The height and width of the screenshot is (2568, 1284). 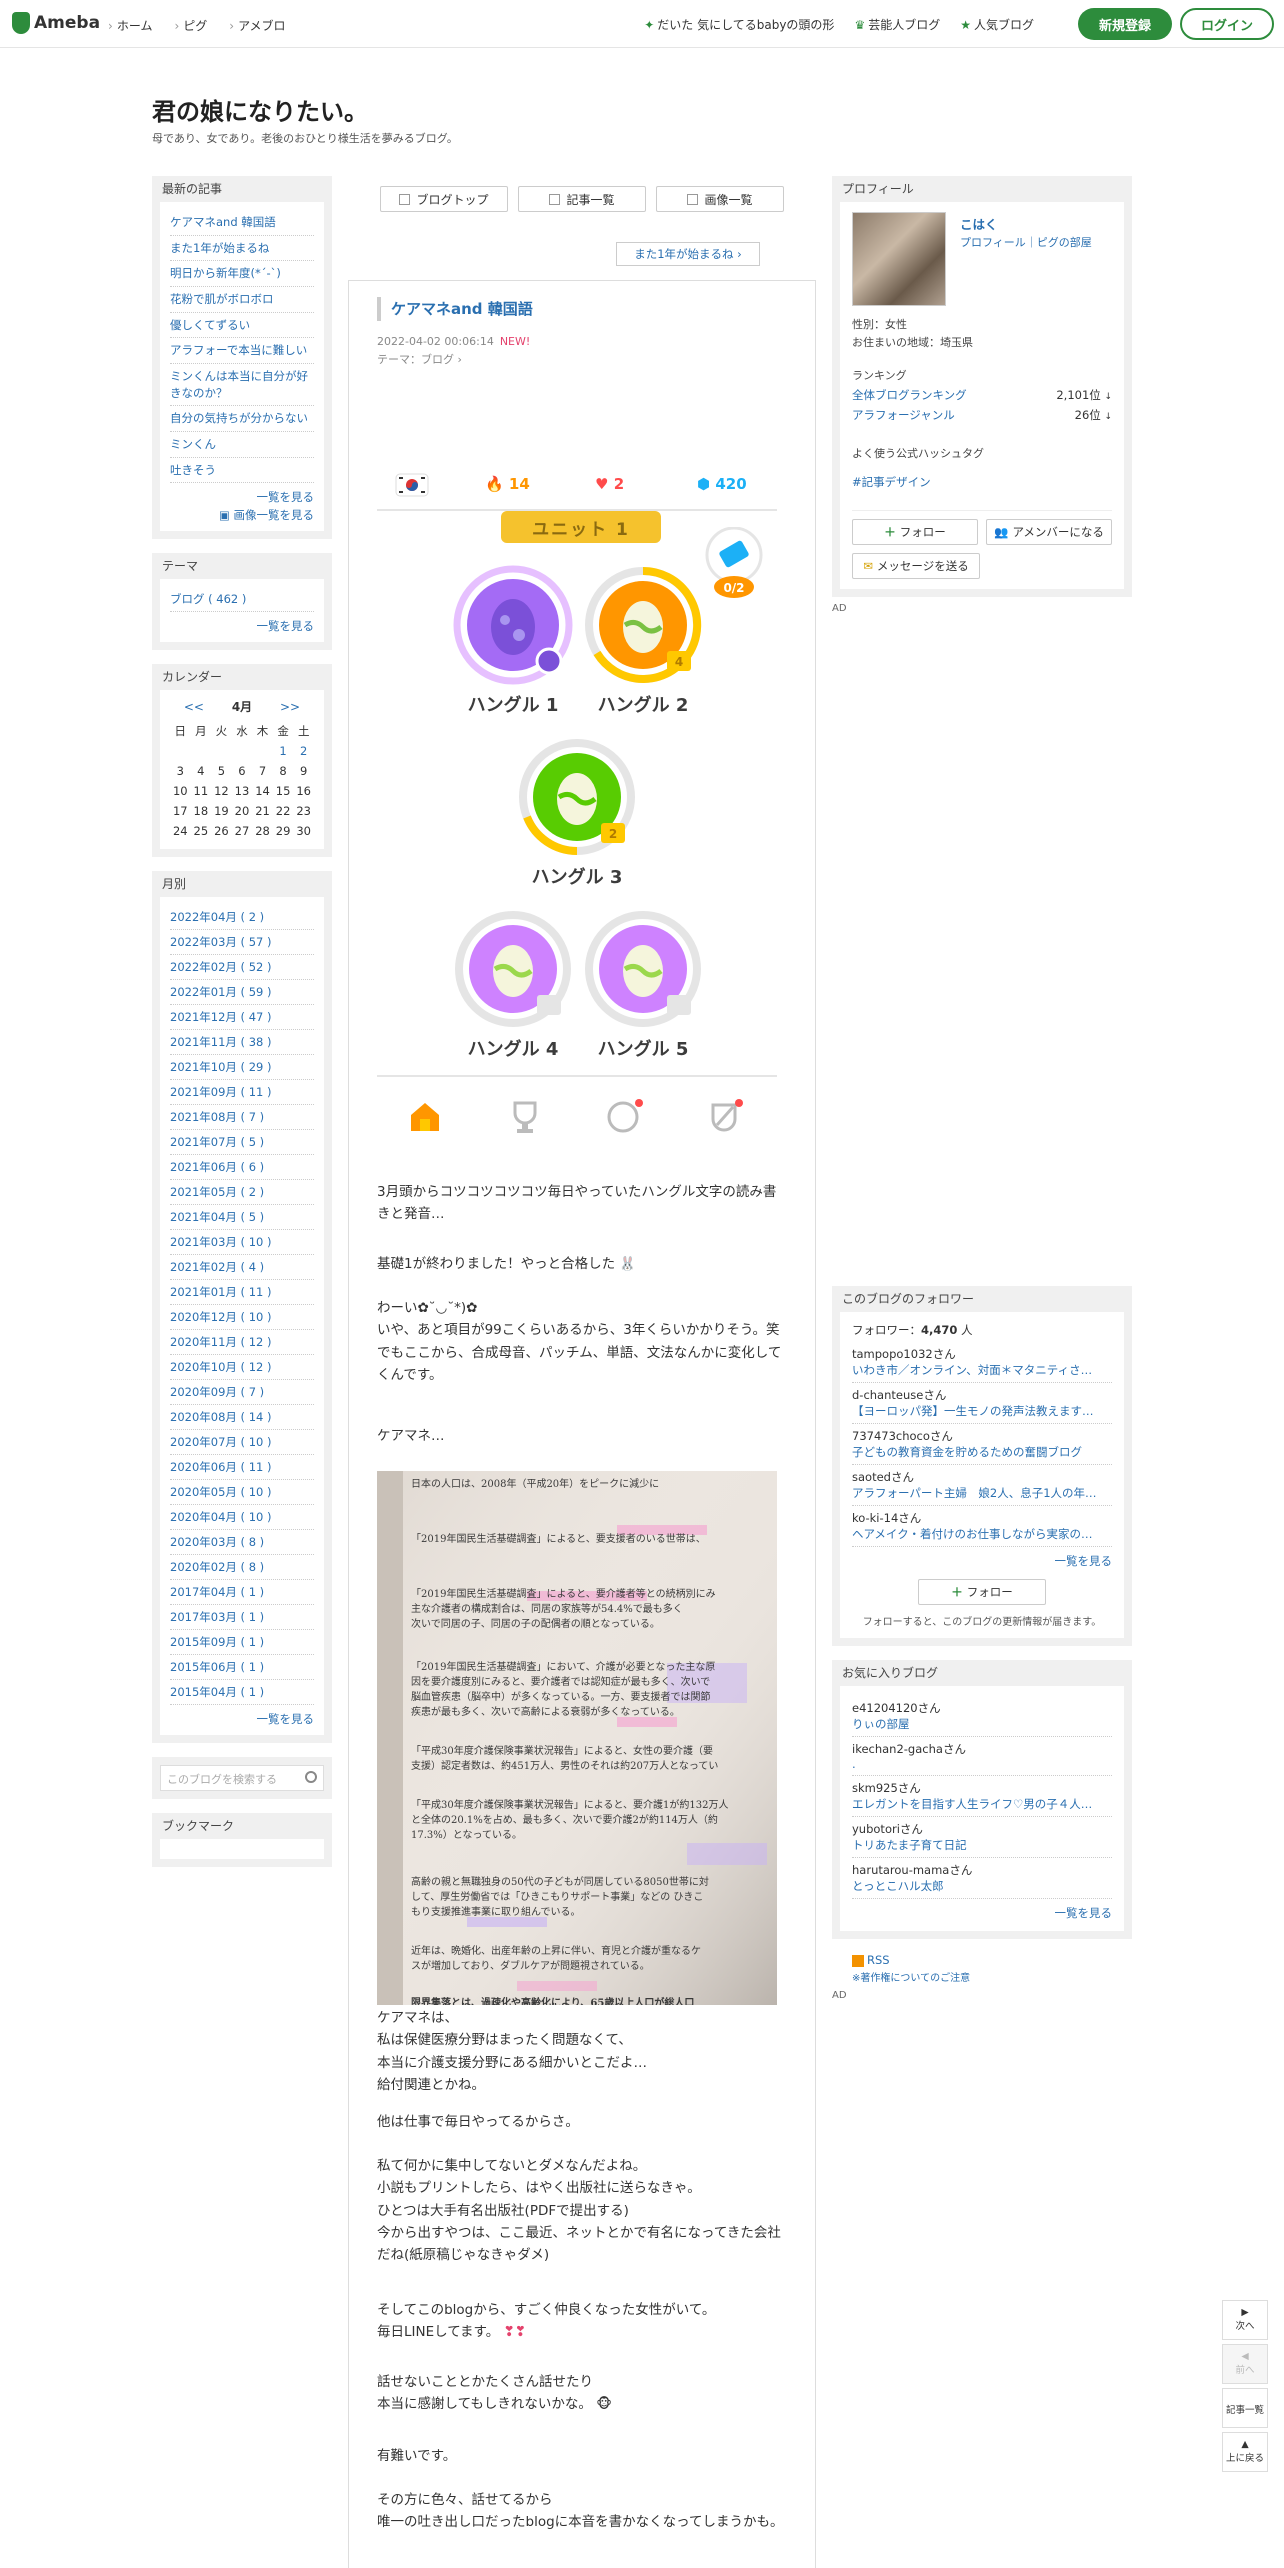 I want to click on follow-button: ＋フォロー, so click(x=915, y=532).